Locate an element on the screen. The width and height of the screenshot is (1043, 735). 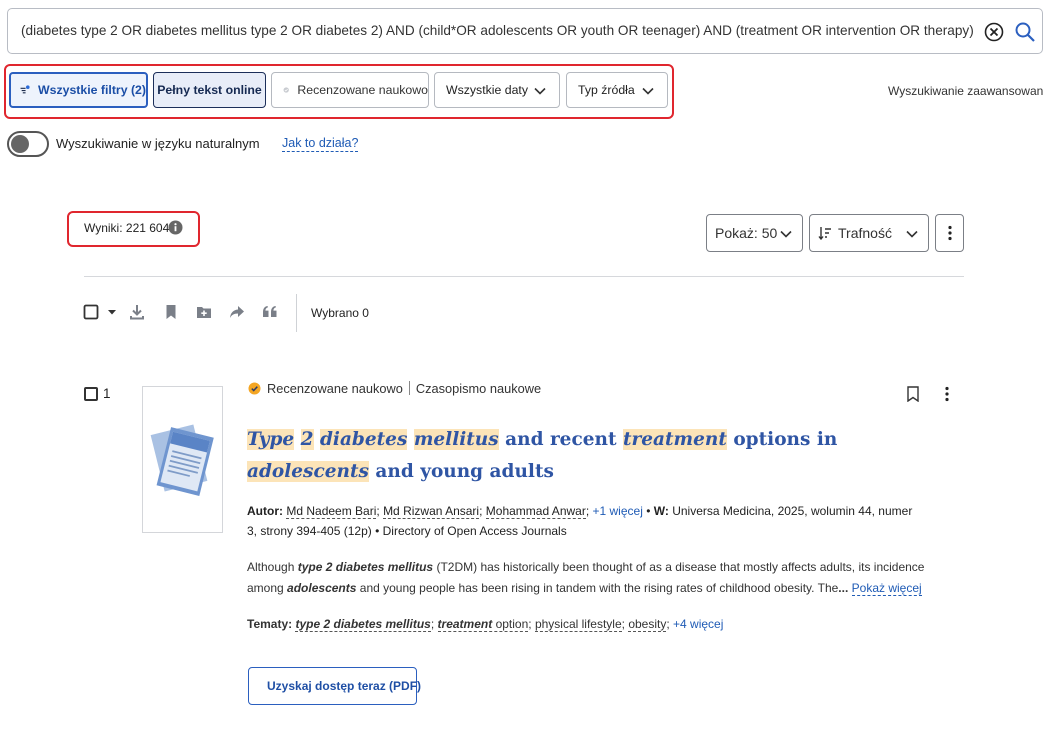
subject-text: option is located at coordinates (512, 624).